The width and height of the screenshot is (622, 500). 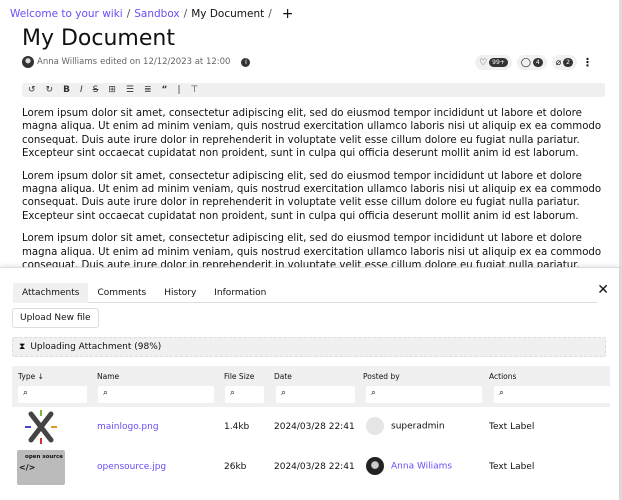 I want to click on mainlogo-thumbnail, so click(x=41, y=427).